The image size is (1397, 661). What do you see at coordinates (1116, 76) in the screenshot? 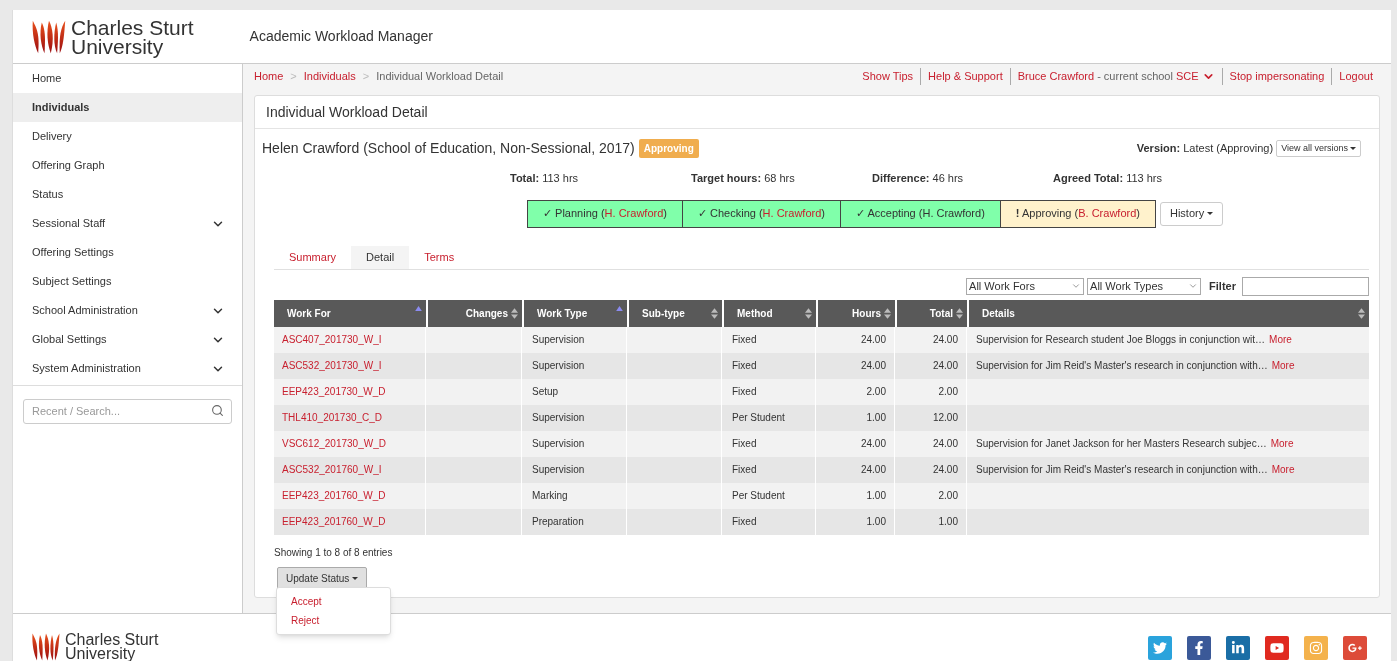
I see `user-menu: Bruce Crawford - current school SCE` at bounding box center [1116, 76].